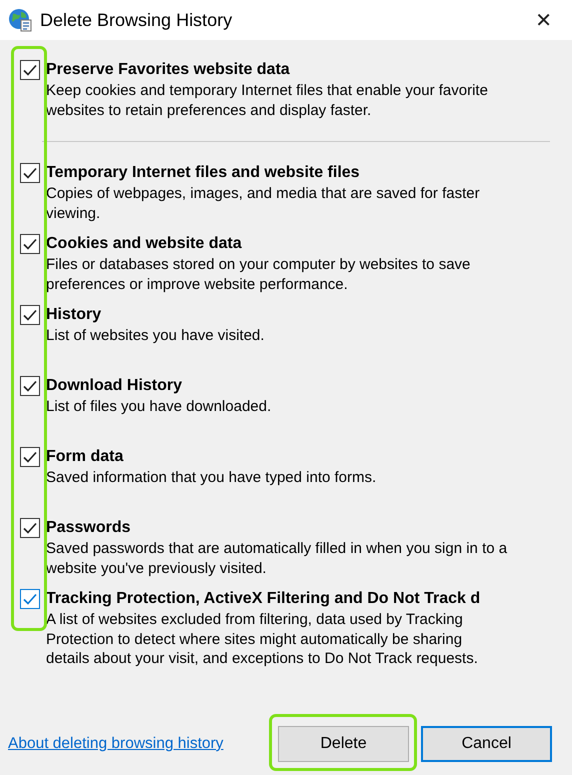  I want to click on option-description: Saved information that you have typed into forms., so click(212, 478).